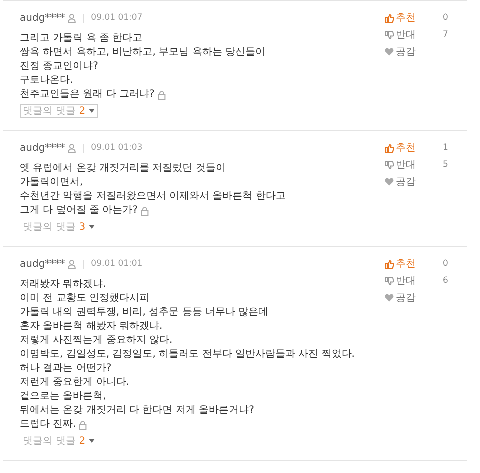 Image resolution: width=480 pixels, height=473 pixels. Describe the element at coordinates (445, 281) in the screenshot. I see `vote-count: 6` at that location.